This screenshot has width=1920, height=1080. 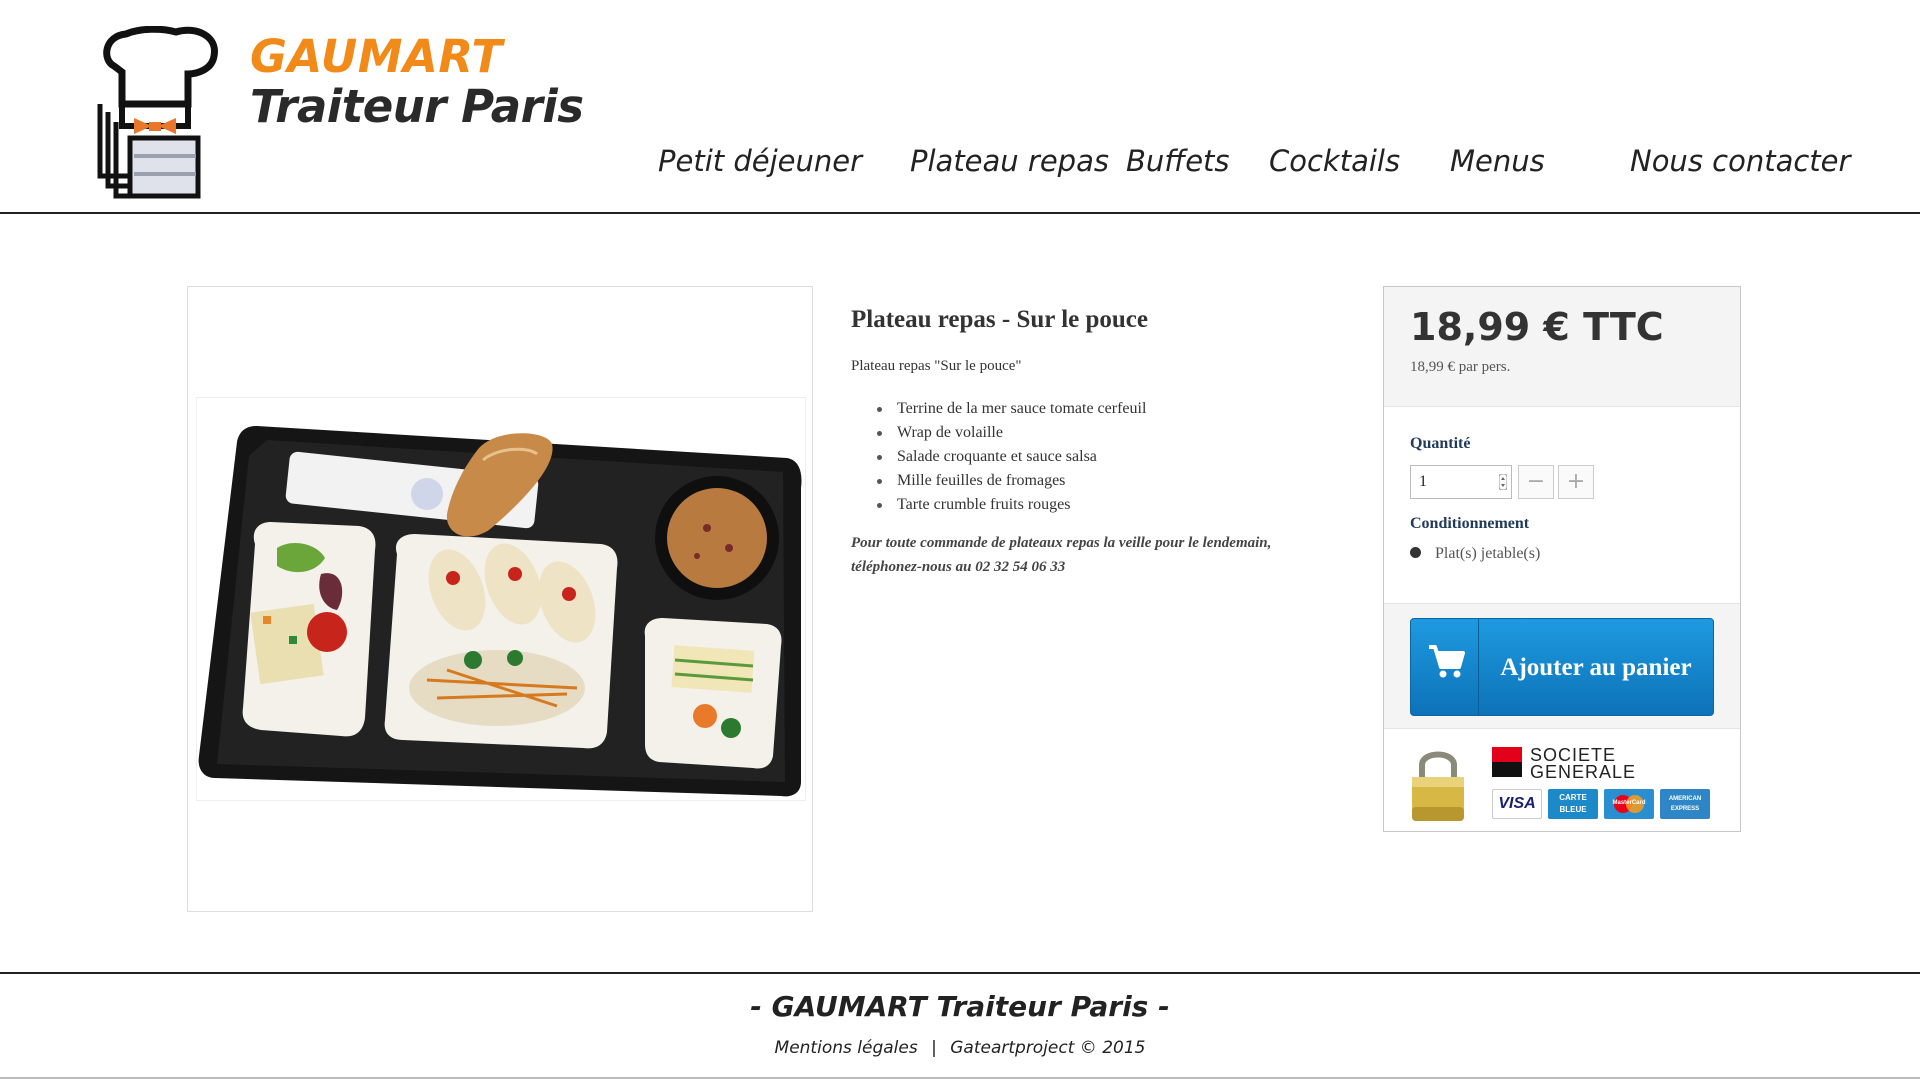 I want to click on mastercard-label: MasterCard, so click(x=1629, y=803).